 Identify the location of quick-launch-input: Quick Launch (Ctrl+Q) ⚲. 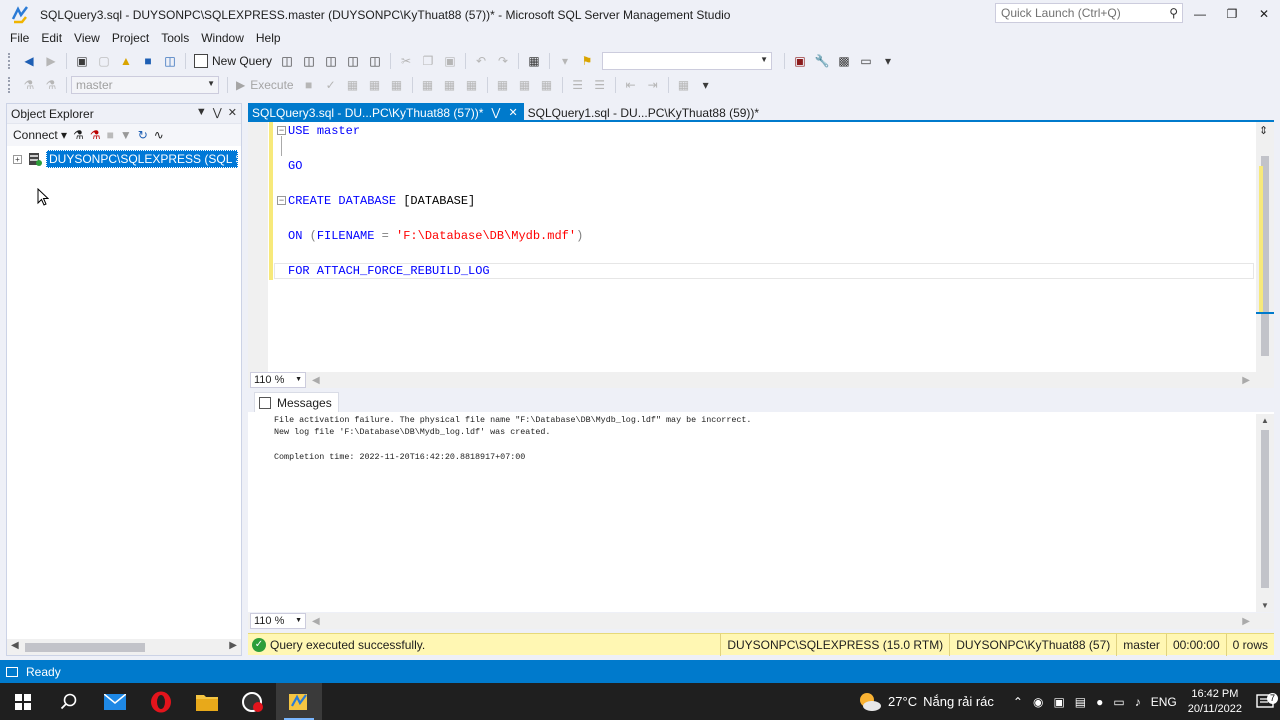
(1089, 13).